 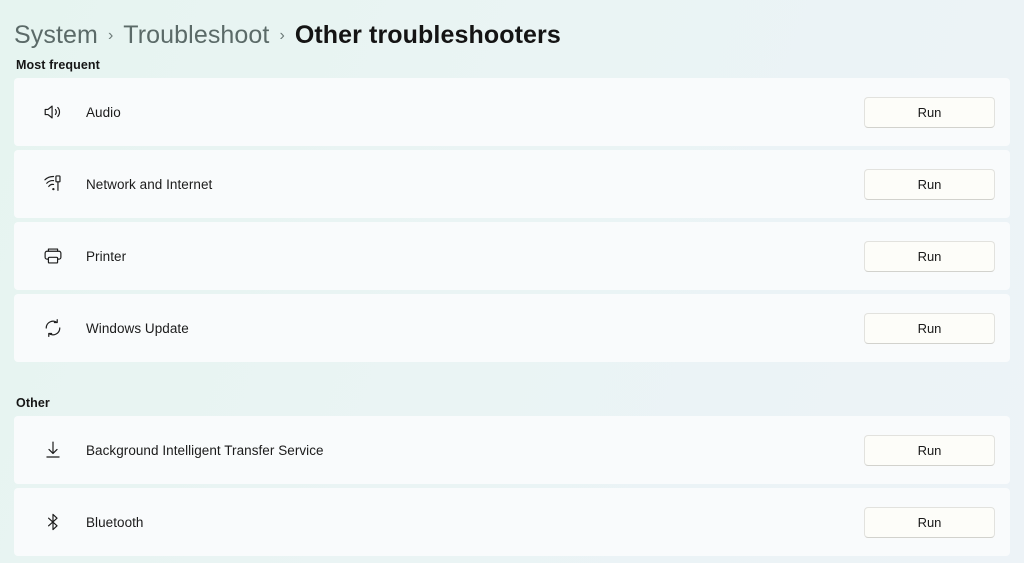 What do you see at coordinates (929, 184) in the screenshot?
I see `run-button-network-and-internet: Run` at bounding box center [929, 184].